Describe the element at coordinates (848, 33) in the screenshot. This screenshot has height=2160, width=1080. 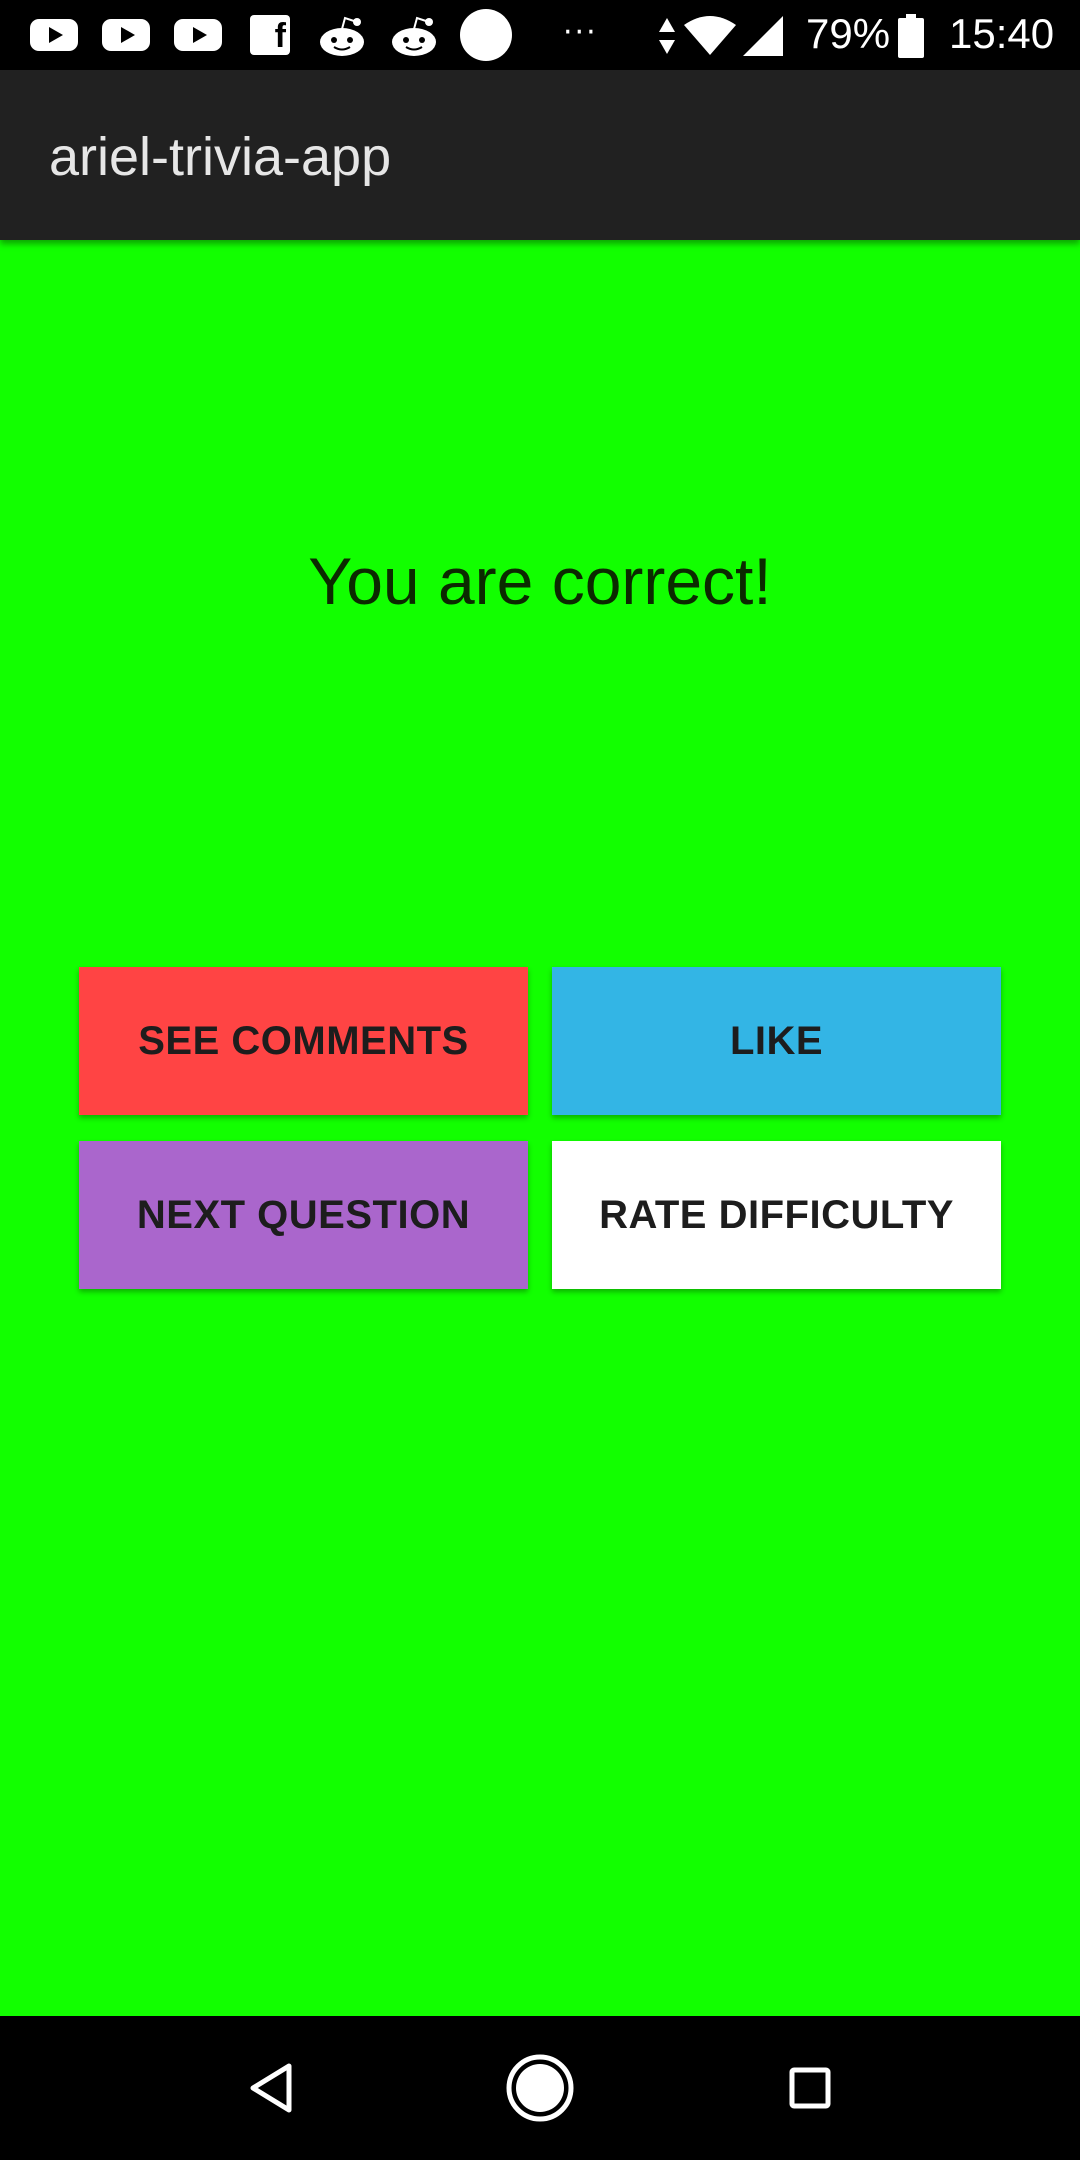
I see `battery-percent: 79%` at that location.